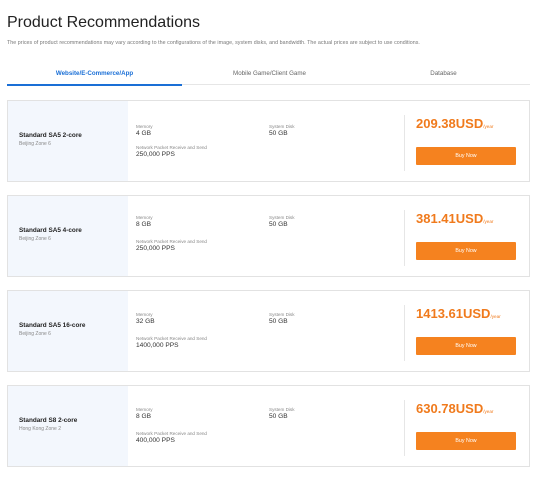 The height and width of the screenshot is (477, 537). What do you see at coordinates (50, 230) in the screenshot?
I see `plan-name: Standard SA5 4-core` at bounding box center [50, 230].